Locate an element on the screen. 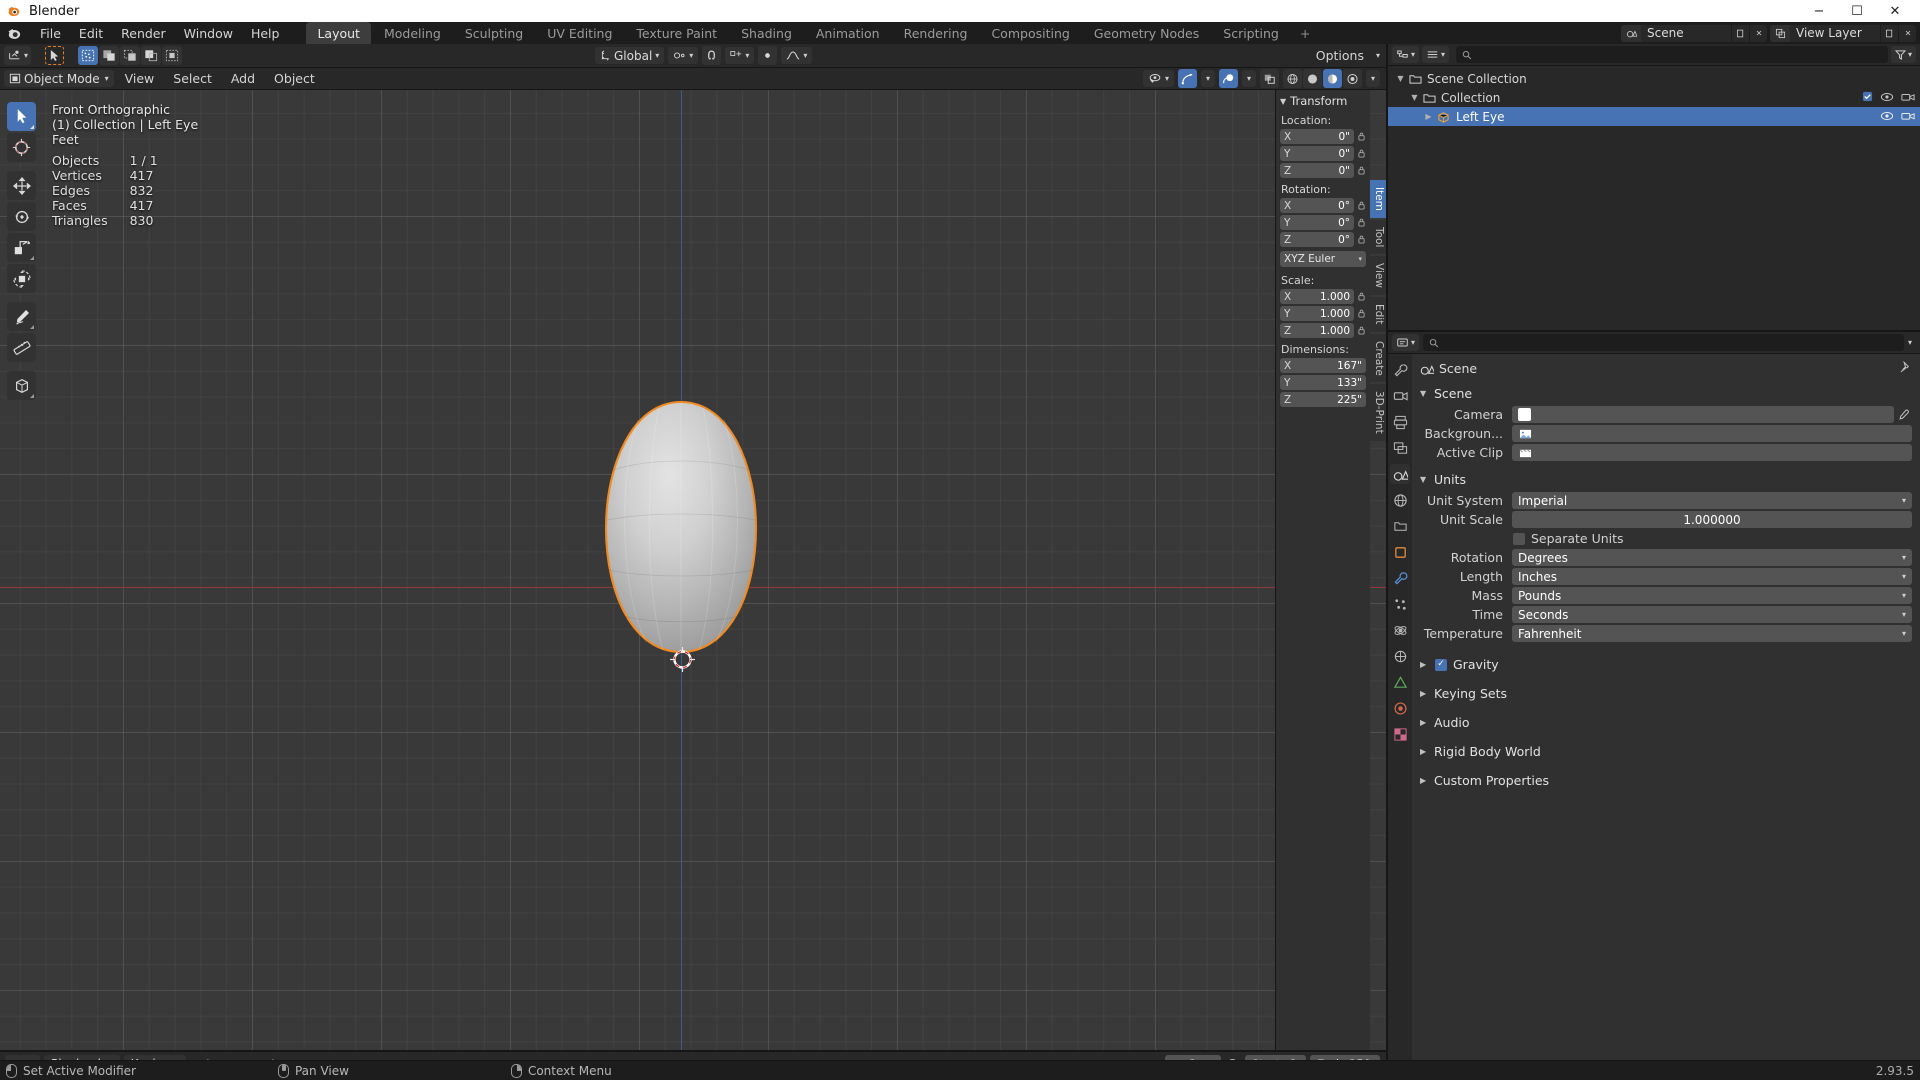 This screenshot has height=1080, width=1920. rigid-body-world-section-header: ▶ Rigid Body World is located at coordinates (1666, 751).